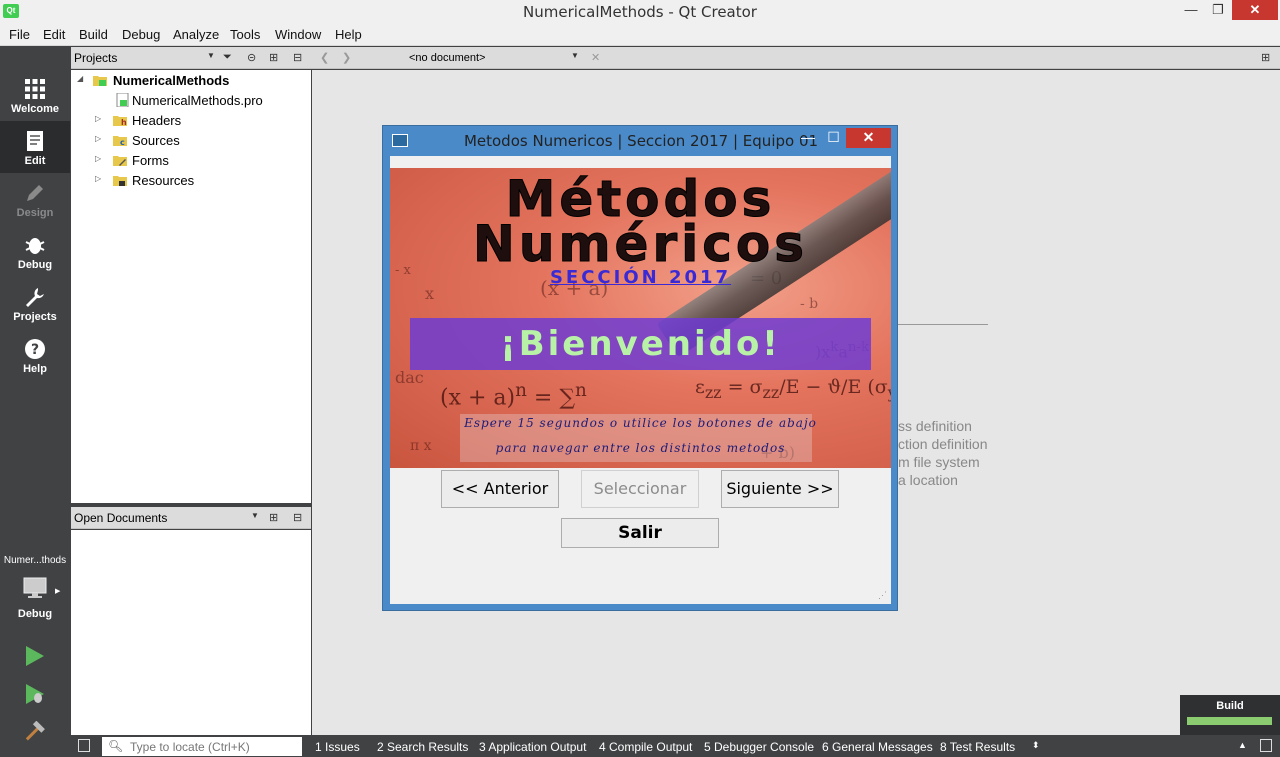 Image resolution: width=1280 pixels, height=757 pixels. I want to click on resize-grip-icon: ⋰, so click(882, 595).